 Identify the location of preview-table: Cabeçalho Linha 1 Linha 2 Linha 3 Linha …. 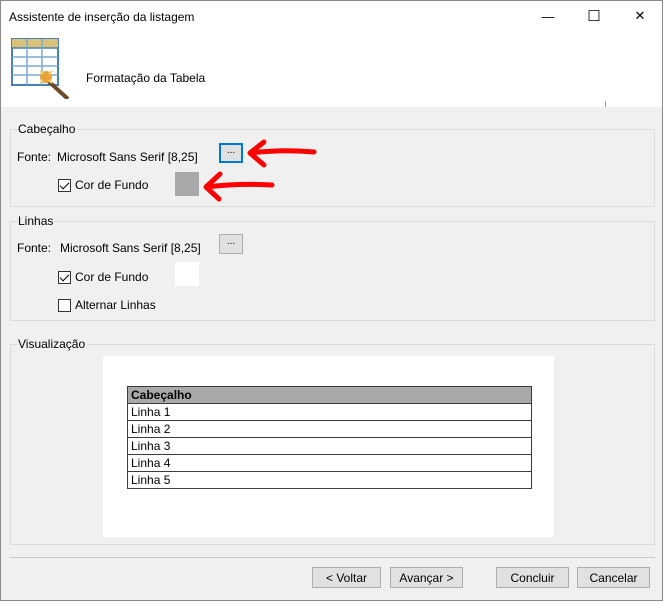
(329, 437).